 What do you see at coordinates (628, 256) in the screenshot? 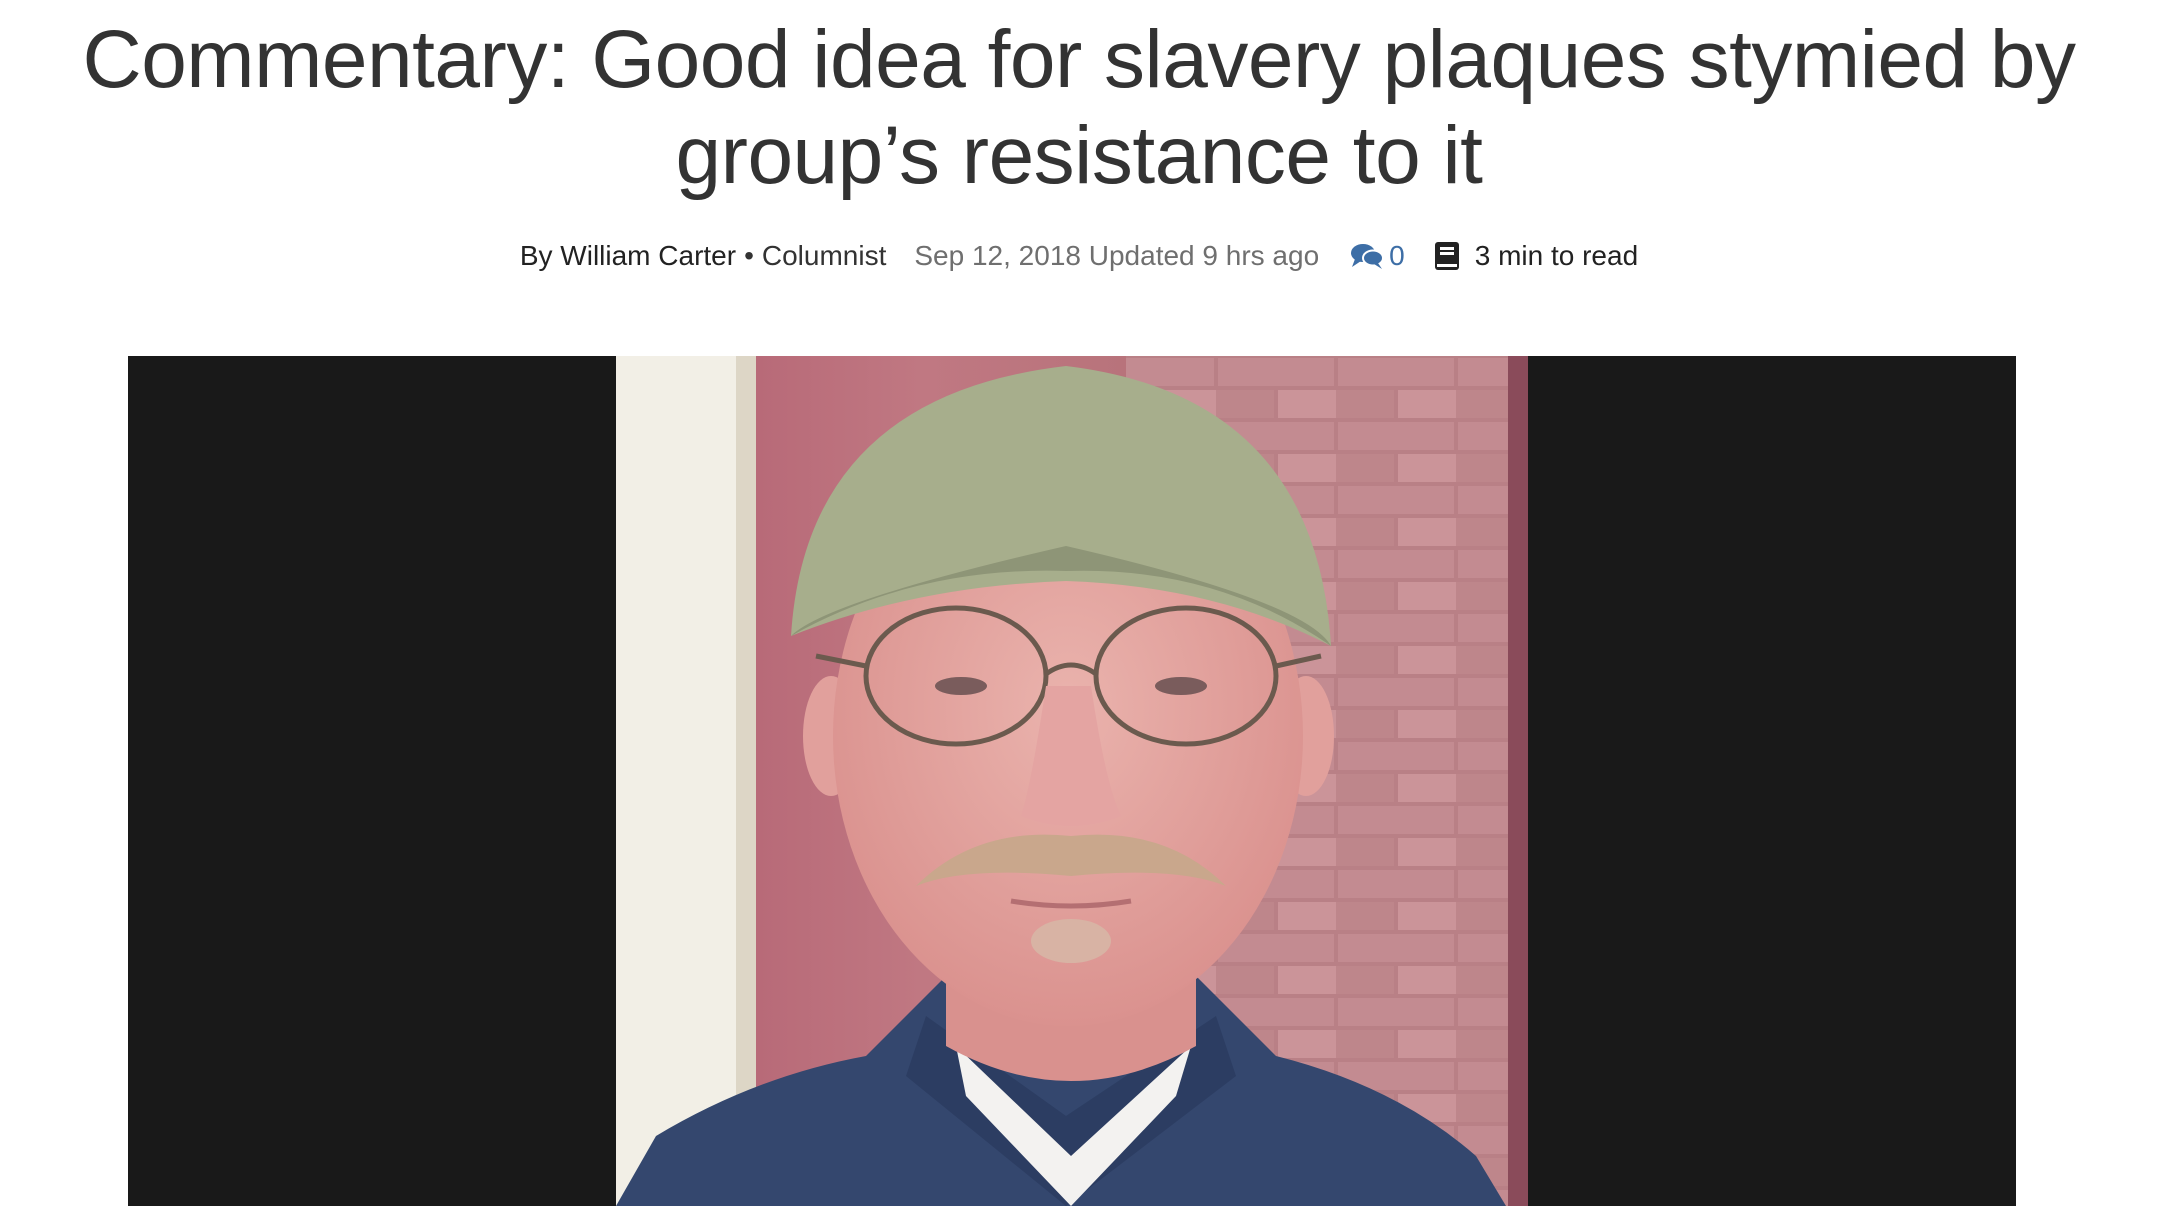
I see `author-link: By William Carter` at bounding box center [628, 256].